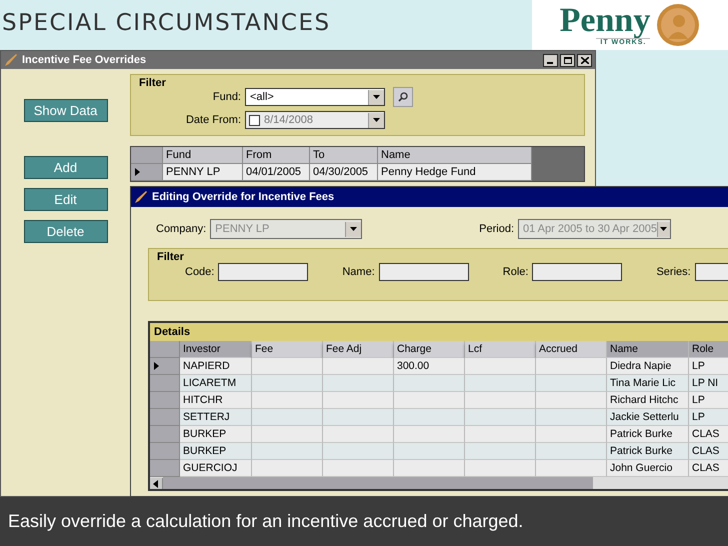 The width and height of the screenshot is (728, 546). Describe the element at coordinates (708, 349) in the screenshot. I see `column-header: Role` at that location.